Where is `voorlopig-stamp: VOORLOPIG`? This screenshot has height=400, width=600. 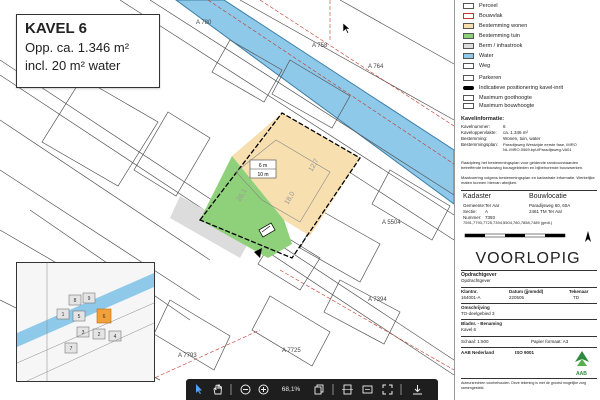 voorlopig-stamp: VOORLOPIG is located at coordinates (528, 258).